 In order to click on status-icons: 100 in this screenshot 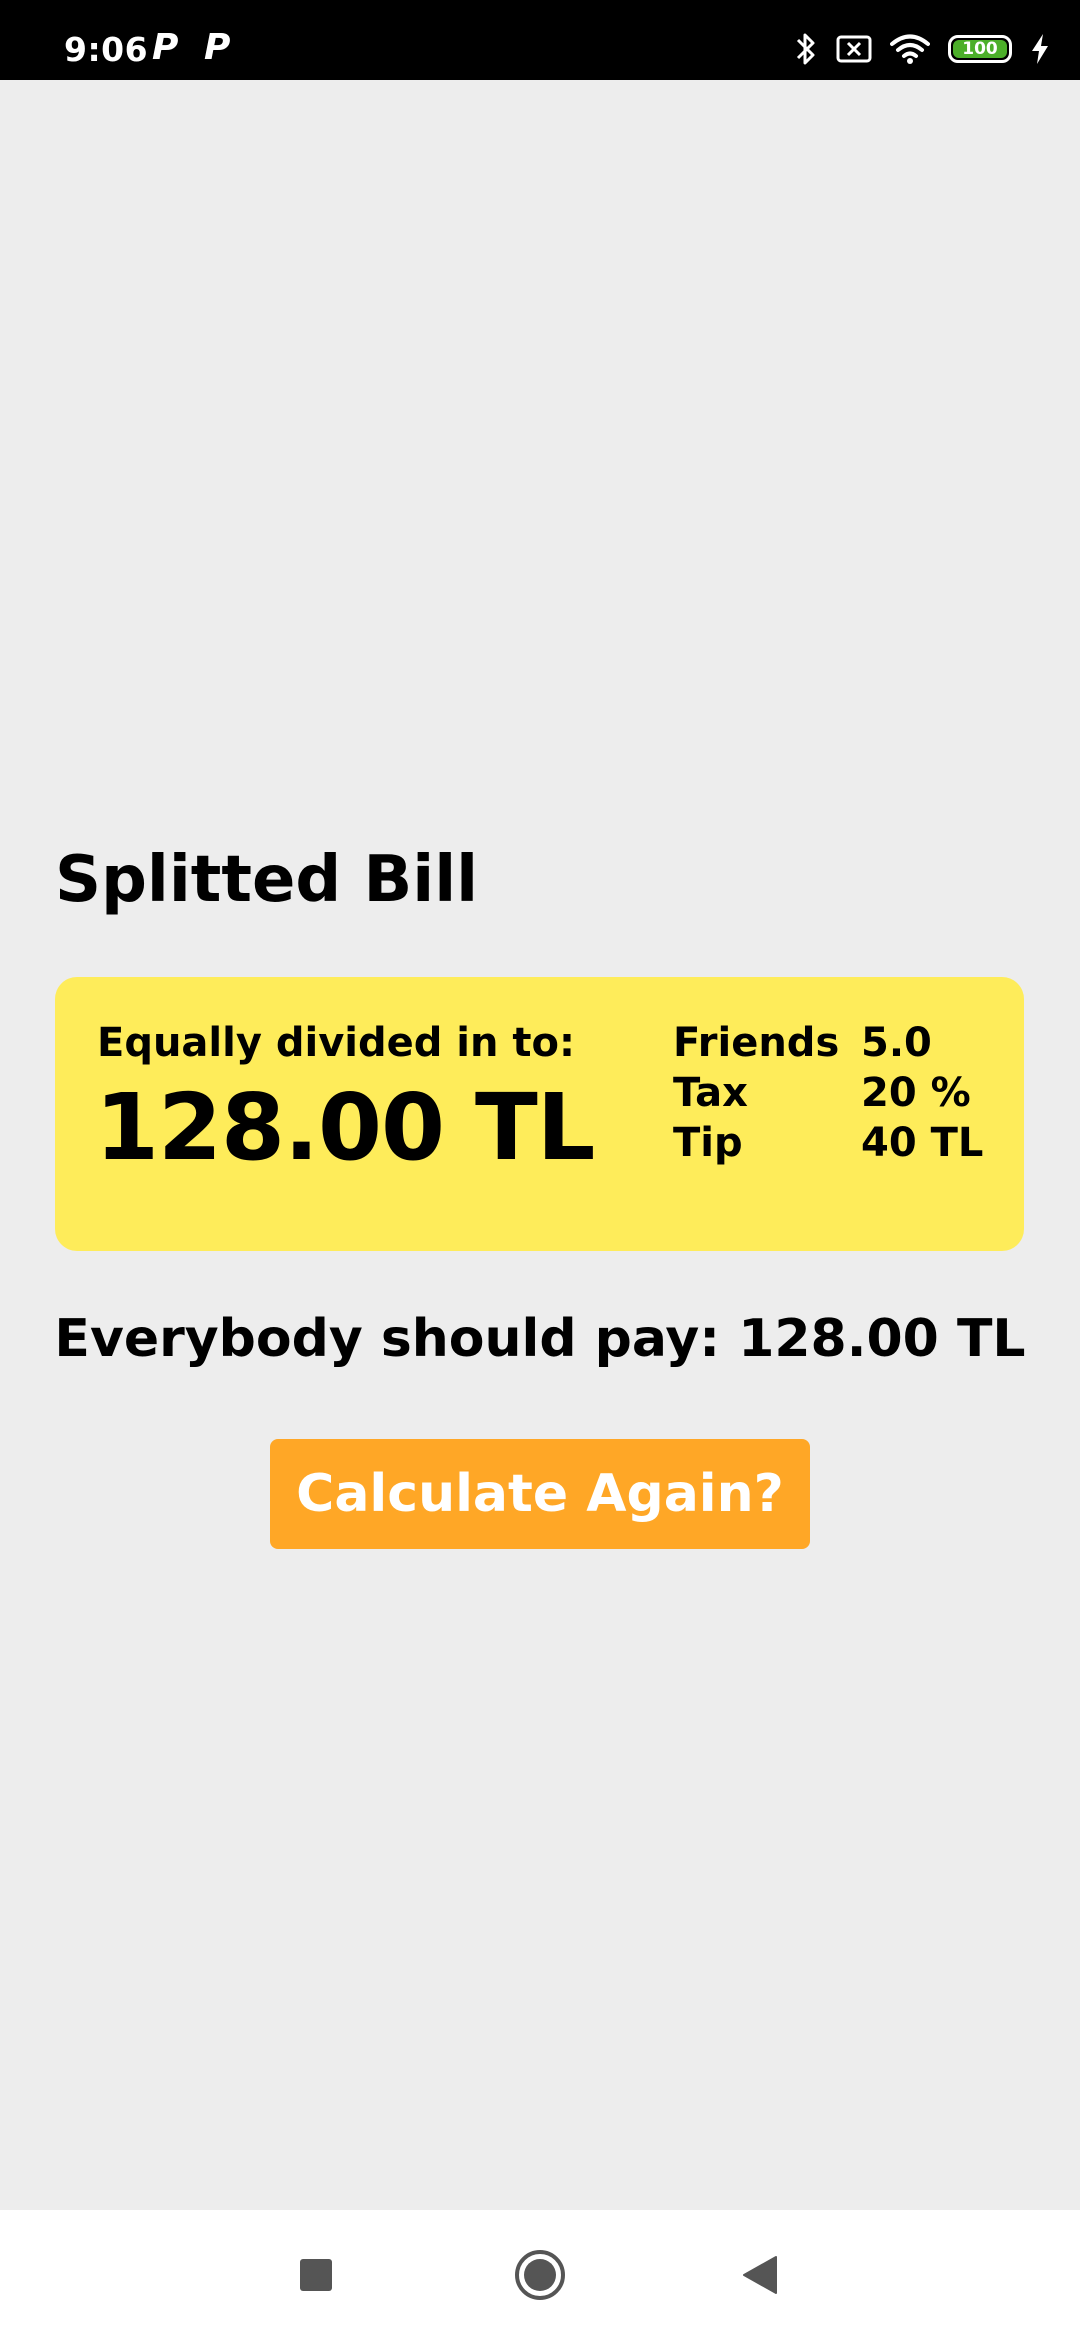, I will do `click(922, 49)`.